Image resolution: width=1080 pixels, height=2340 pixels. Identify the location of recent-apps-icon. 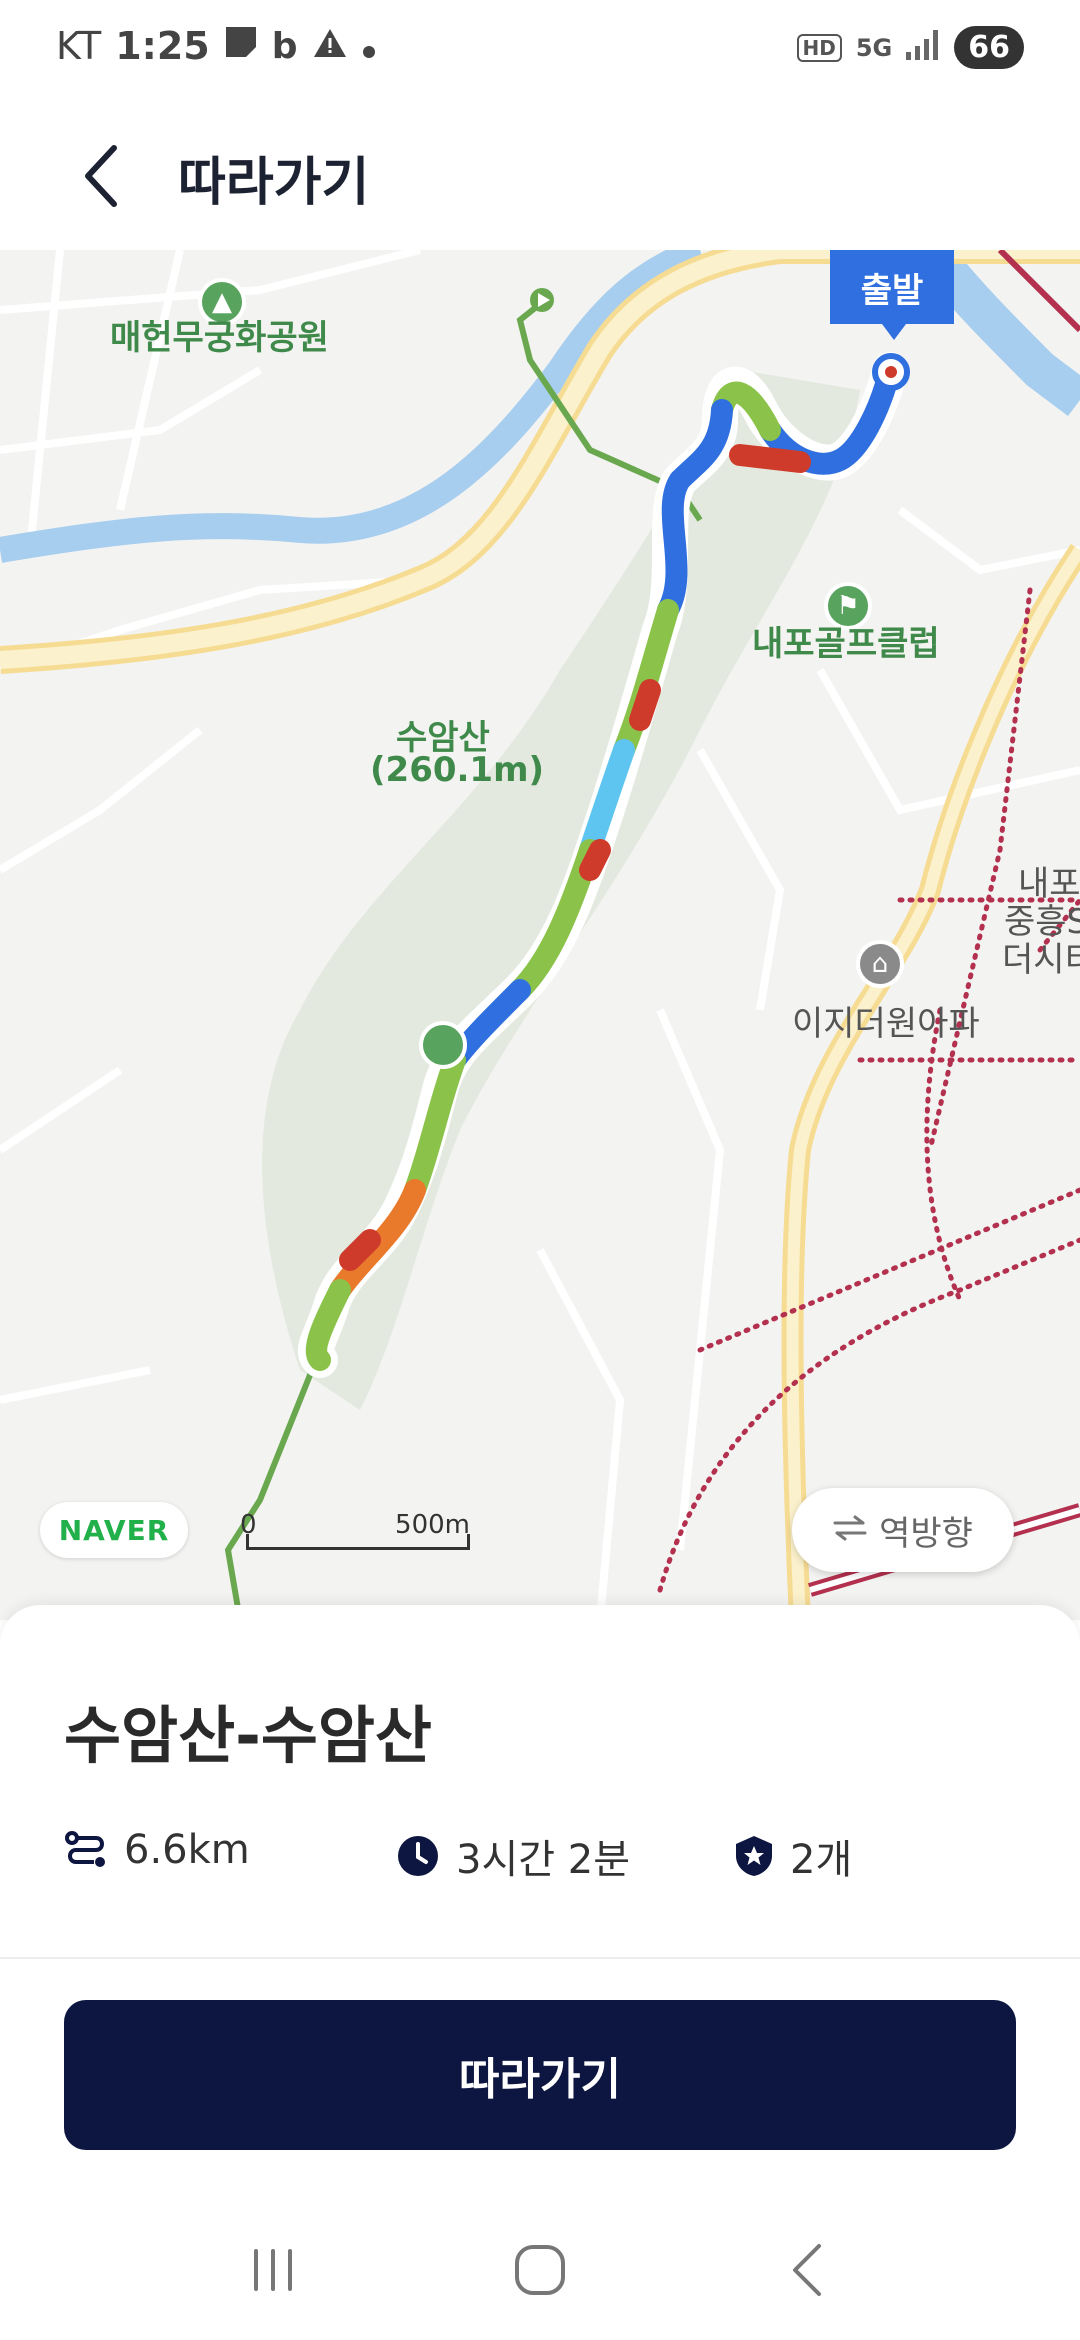
(273, 2270).